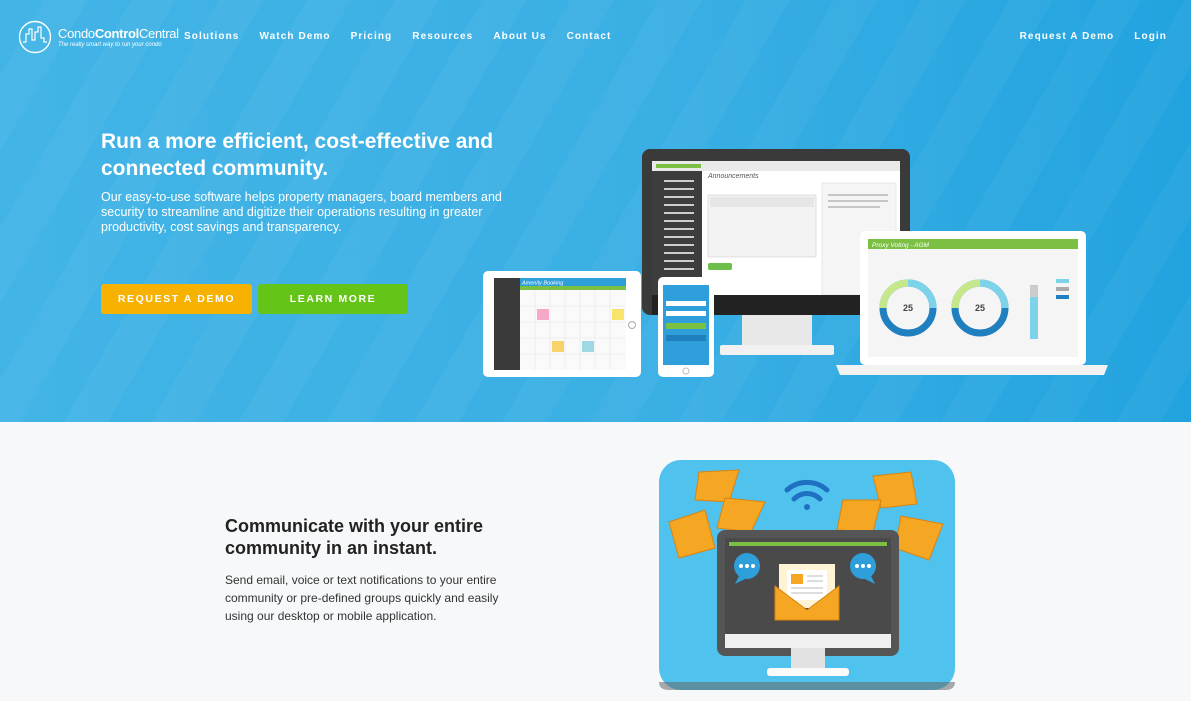 Image resolution: width=1191 pixels, height=701 pixels. Describe the element at coordinates (807, 592) in the screenshot. I see `open-mail-icon` at that location.